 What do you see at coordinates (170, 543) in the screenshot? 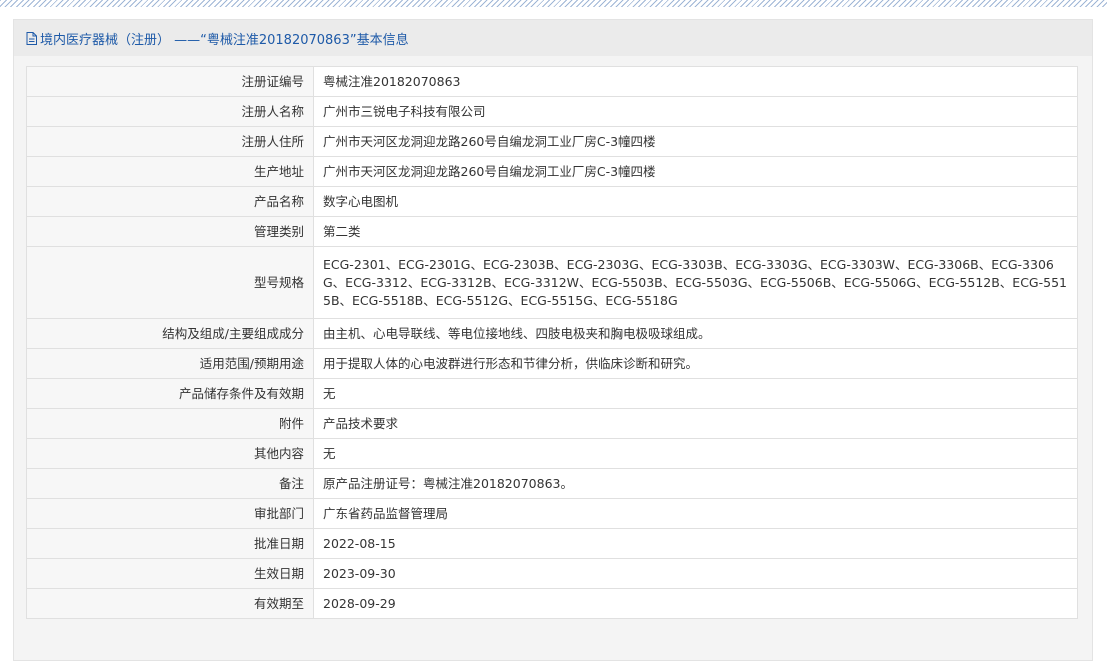
I see `row-label: 批准日期` at bounding box center [170, 543].